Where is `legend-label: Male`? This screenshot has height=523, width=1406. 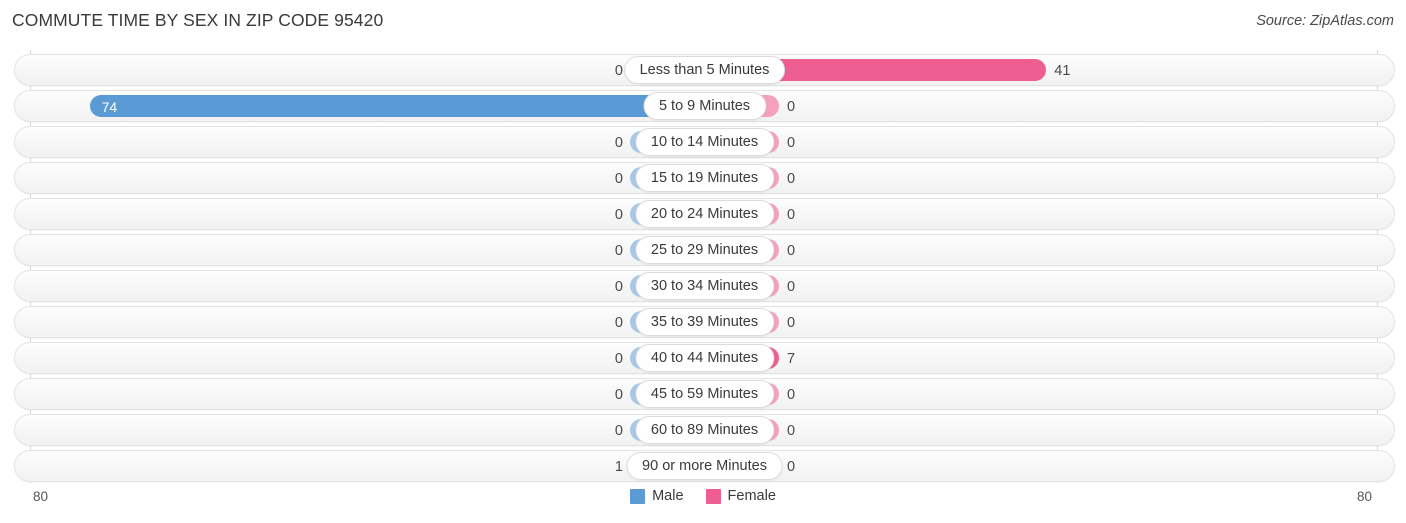
legend-label: Male is located at coordinates (668, 496).